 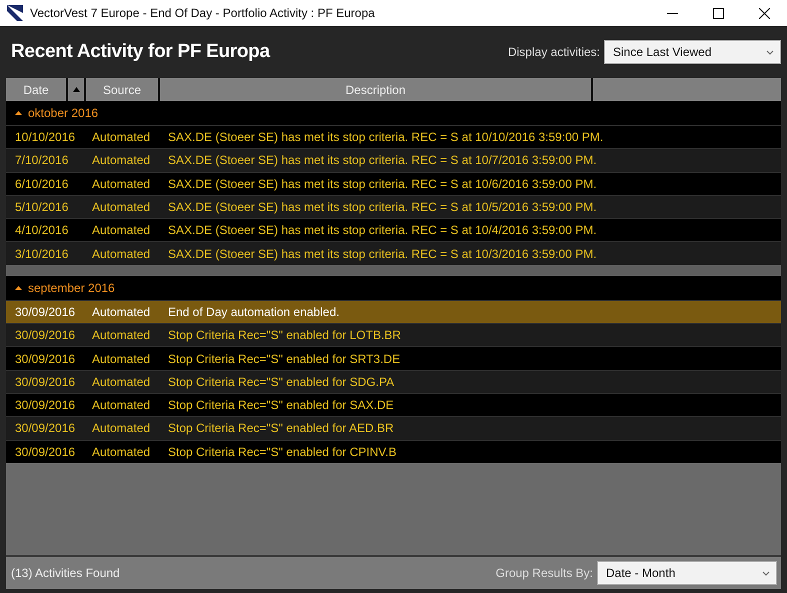 What do you see at coordinates (382, 230) in the screenshot?
I see `description-cell-text: SAX.DE (Stoeer SE) has met its stop criteria. REC = S at 10/4/2016 3:59:00 PM.` at bounding box center [382, 230].